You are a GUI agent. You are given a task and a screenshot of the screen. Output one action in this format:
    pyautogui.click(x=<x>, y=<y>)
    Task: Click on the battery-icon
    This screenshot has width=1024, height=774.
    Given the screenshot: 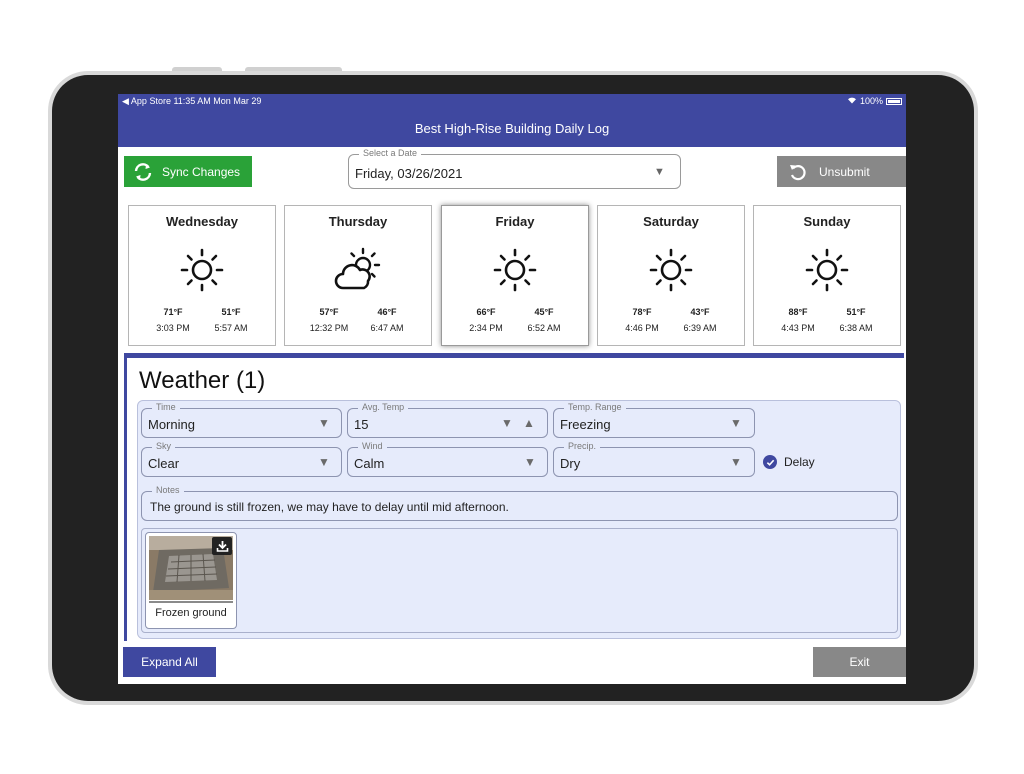 What is the action you would take?
    pyautogui.click(x=894, y=101)
    